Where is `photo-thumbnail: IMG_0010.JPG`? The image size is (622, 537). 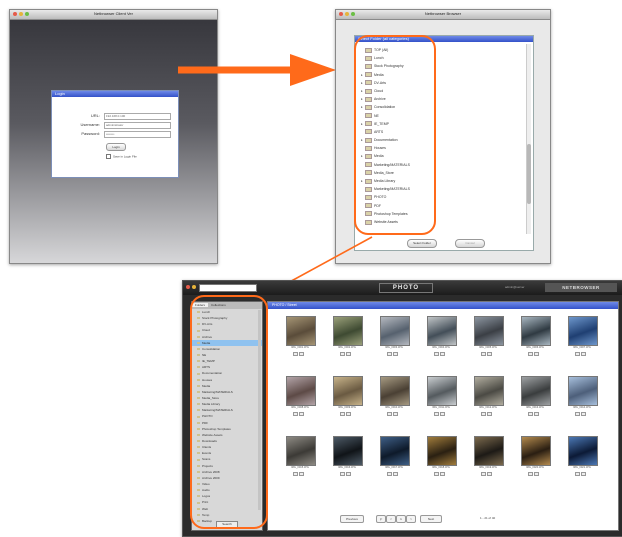
photo-thumbnail: IMG_0010.JPG is located at coordinates (394, 400).